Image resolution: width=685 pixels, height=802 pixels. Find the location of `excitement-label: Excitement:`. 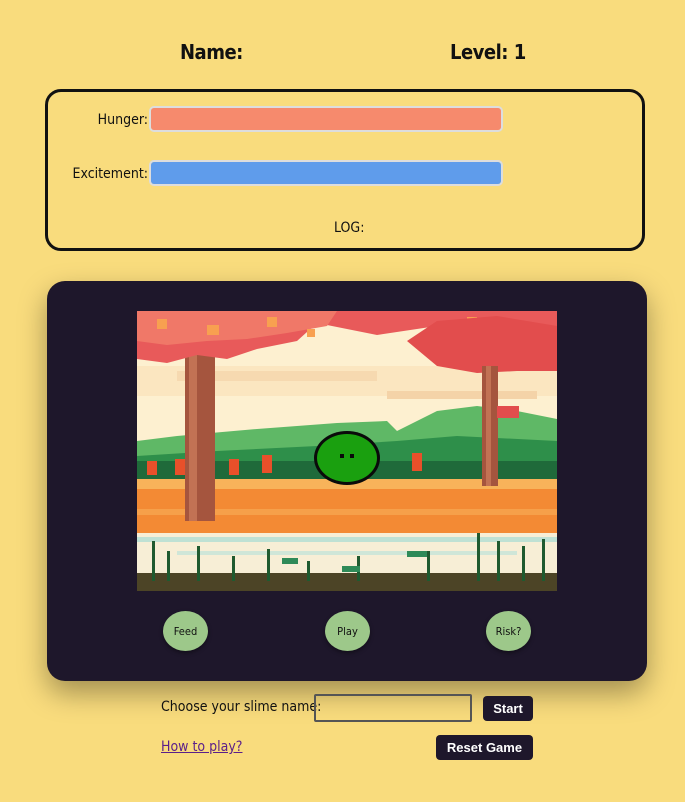

excitement-label: Excitement: is located at coordinates (110, 174).